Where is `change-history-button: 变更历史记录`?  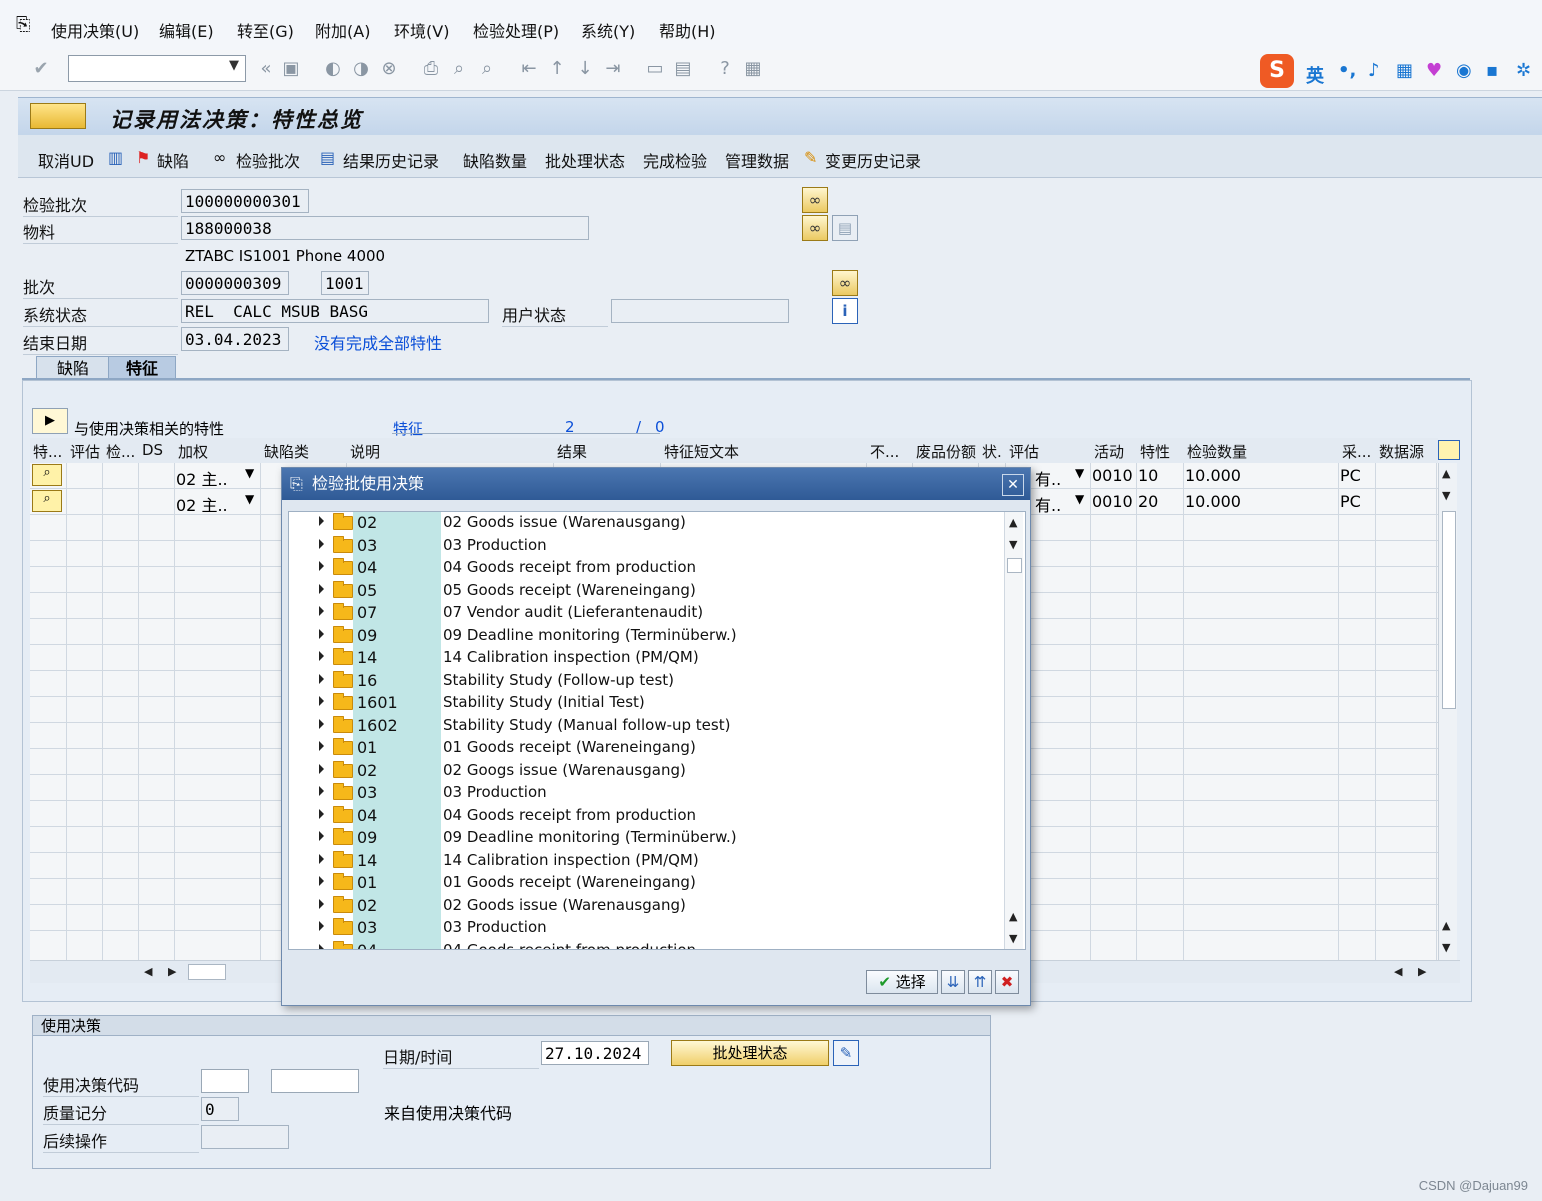
change-history-button: 变更历史记录 is located at coordinates (873, 160).